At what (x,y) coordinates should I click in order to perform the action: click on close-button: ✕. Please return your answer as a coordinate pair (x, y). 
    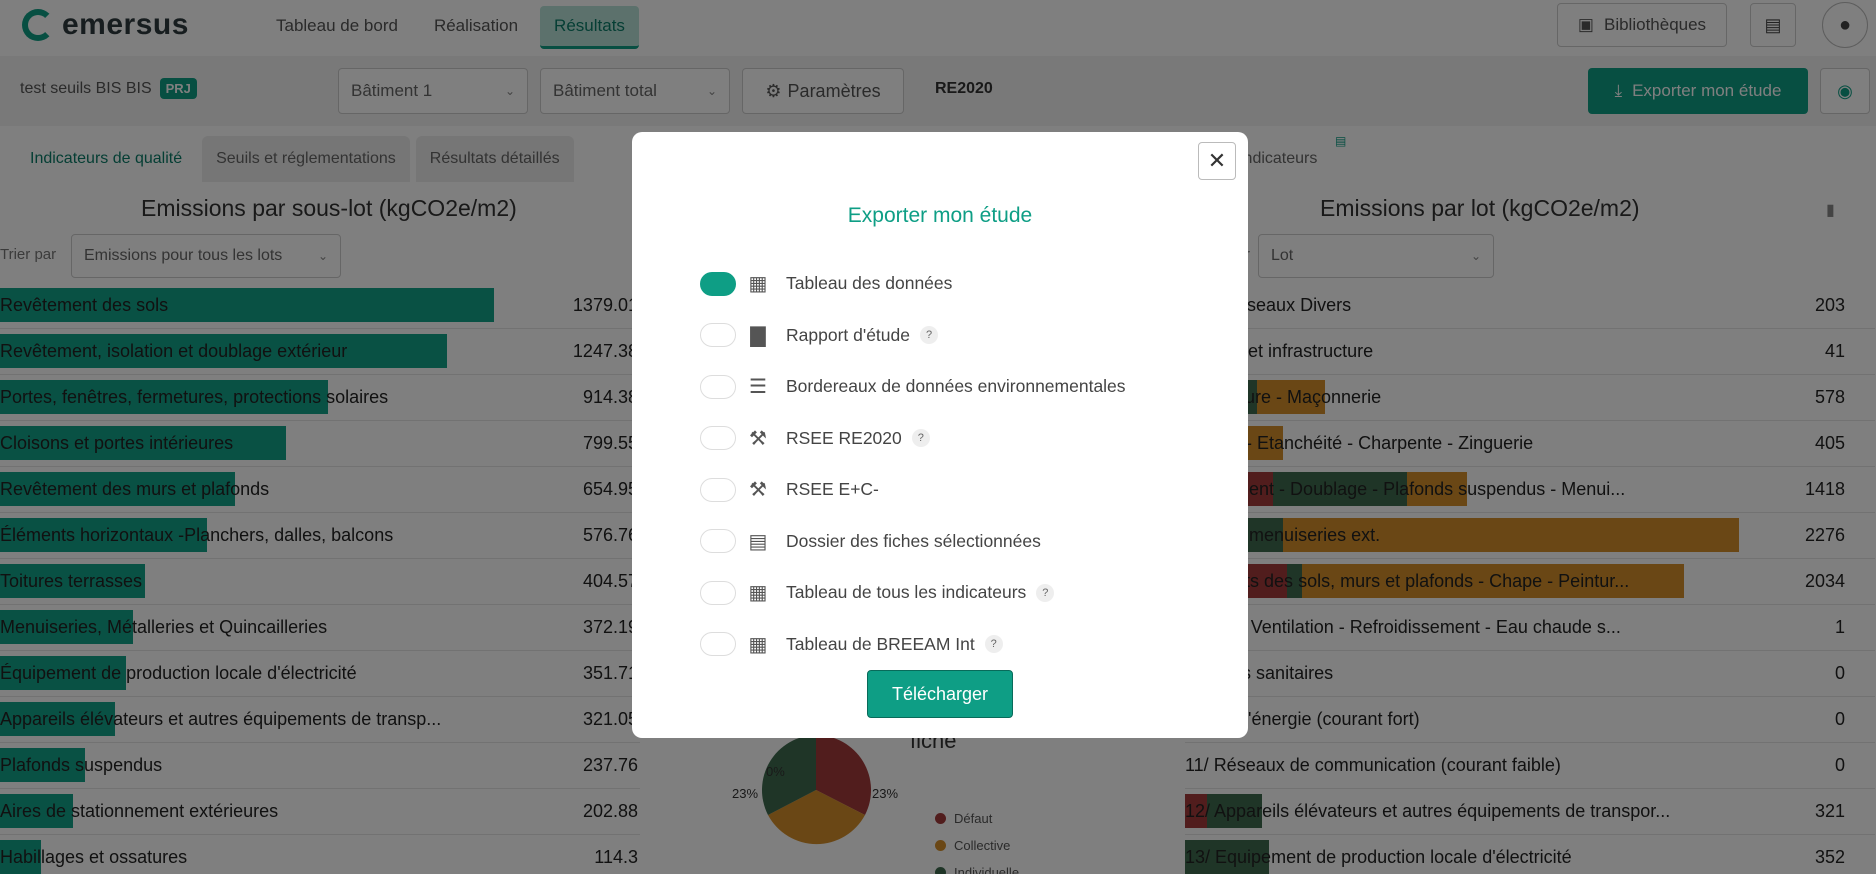
    Looking at the image, I should click on (1217, 161).